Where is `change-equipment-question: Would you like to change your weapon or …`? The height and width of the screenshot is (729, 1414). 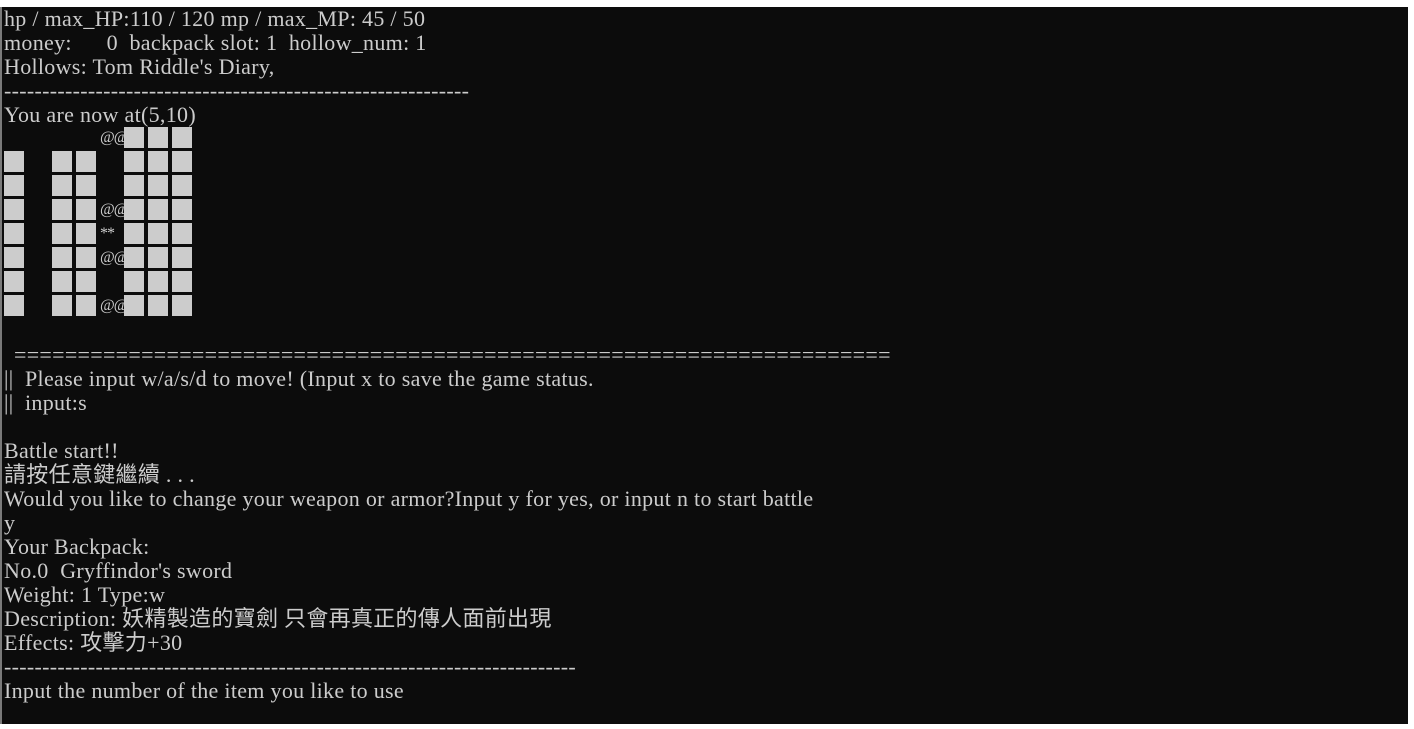 change-equipment-question: Would you like to change your weapon or … is located at coordinates (409, 498).